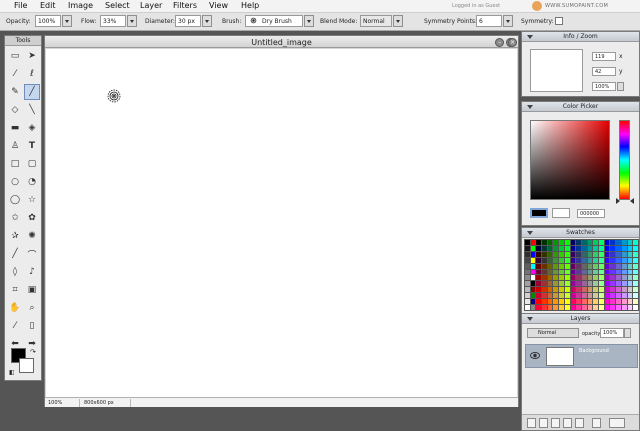  Describe the element at coordinates (512, 42) in the screenshot. I see `close-window-icon: ×` at that location.